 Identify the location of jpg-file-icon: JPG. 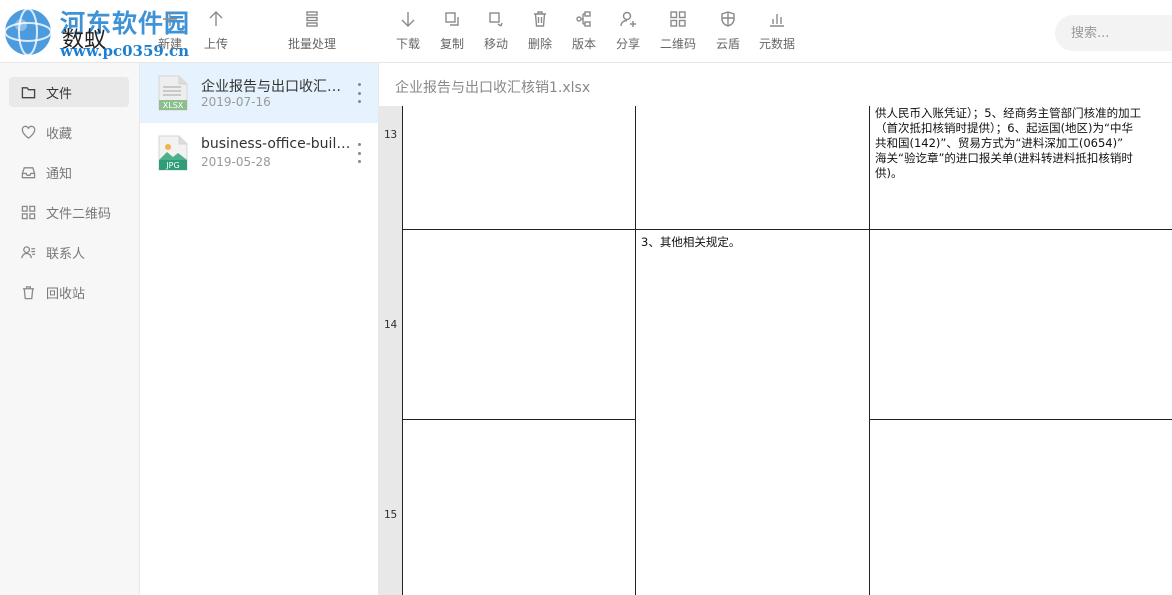
(173, 153).